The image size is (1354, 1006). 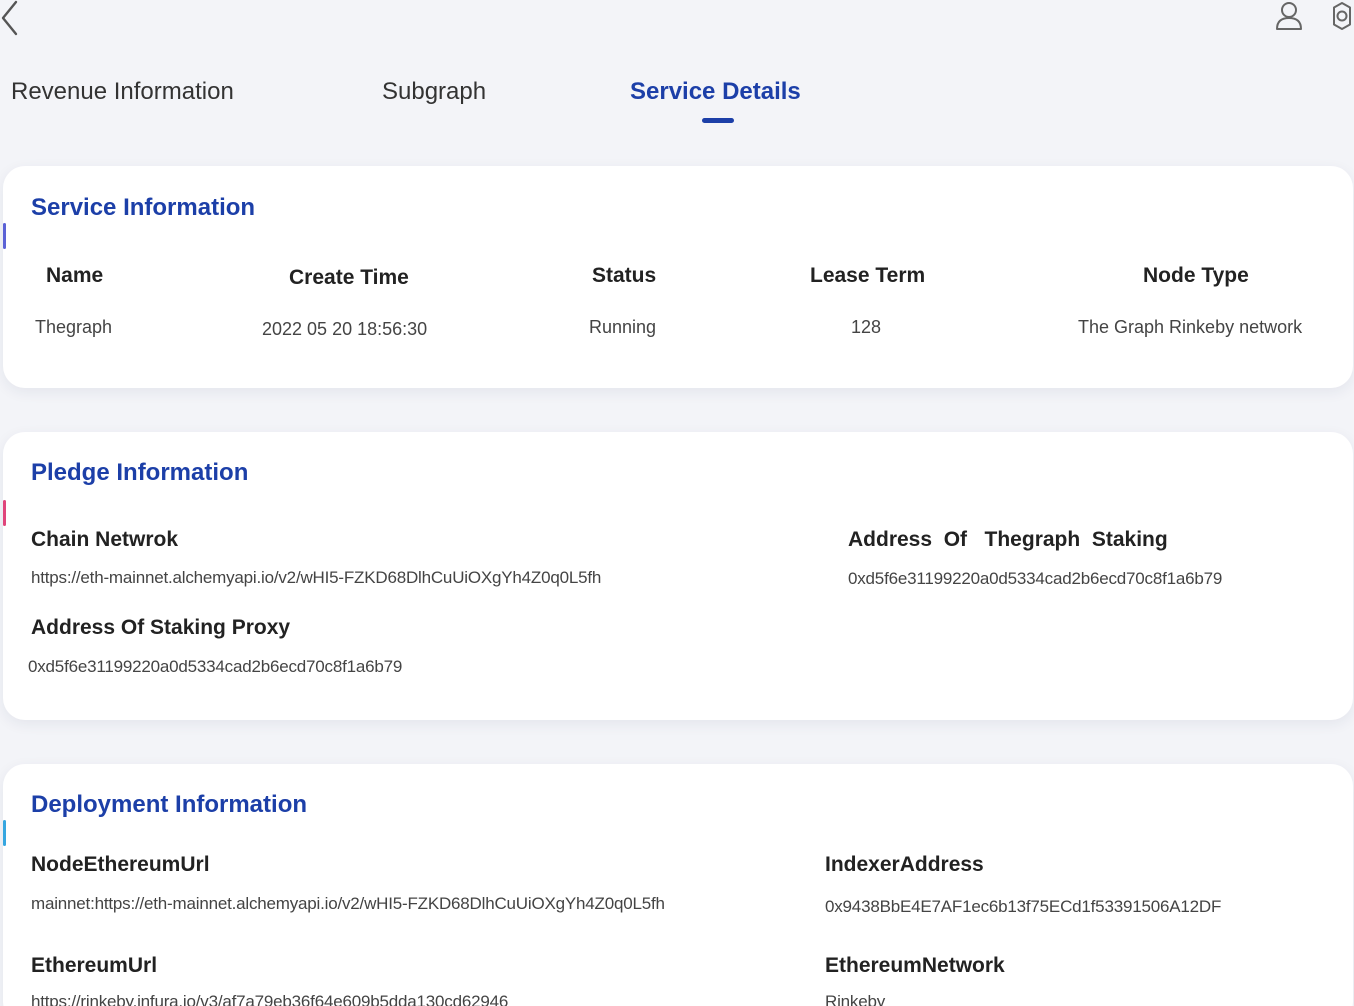 I want to click on column-header-status: Status, so click(x=624, y=275).